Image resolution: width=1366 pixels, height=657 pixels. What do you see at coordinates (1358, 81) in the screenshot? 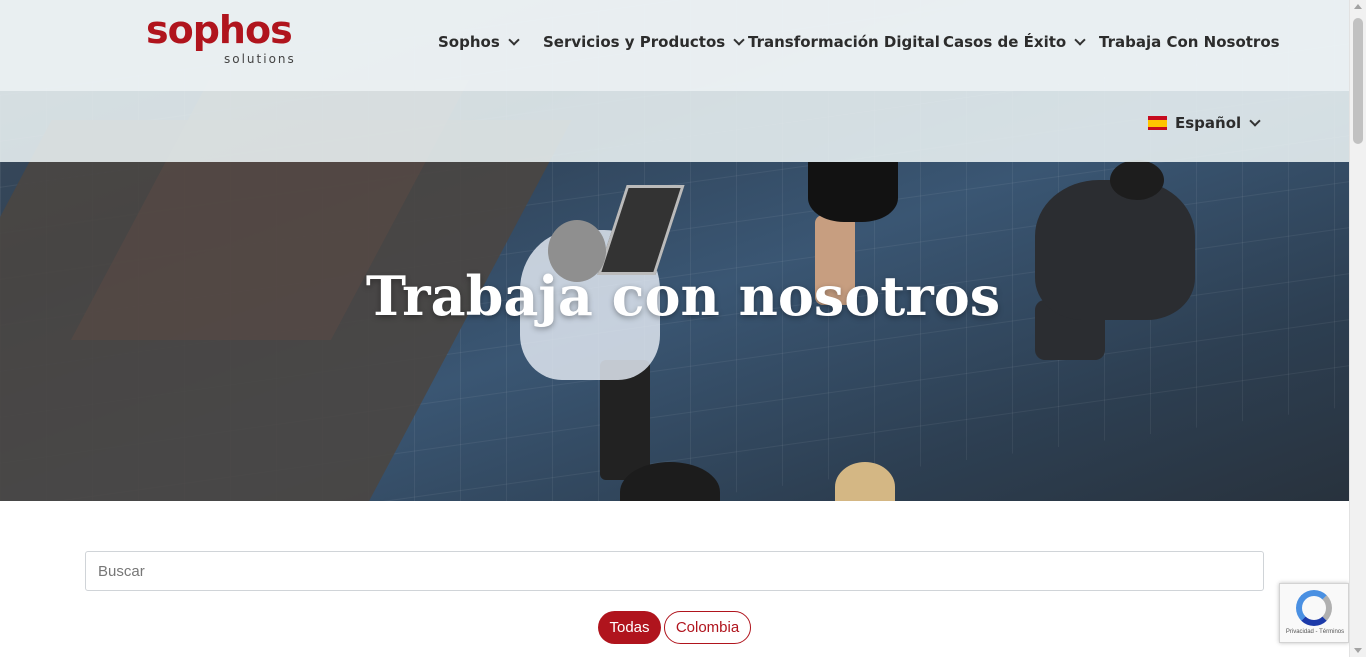
I see `scroll-thumb` at bounding box center [1358, 81].